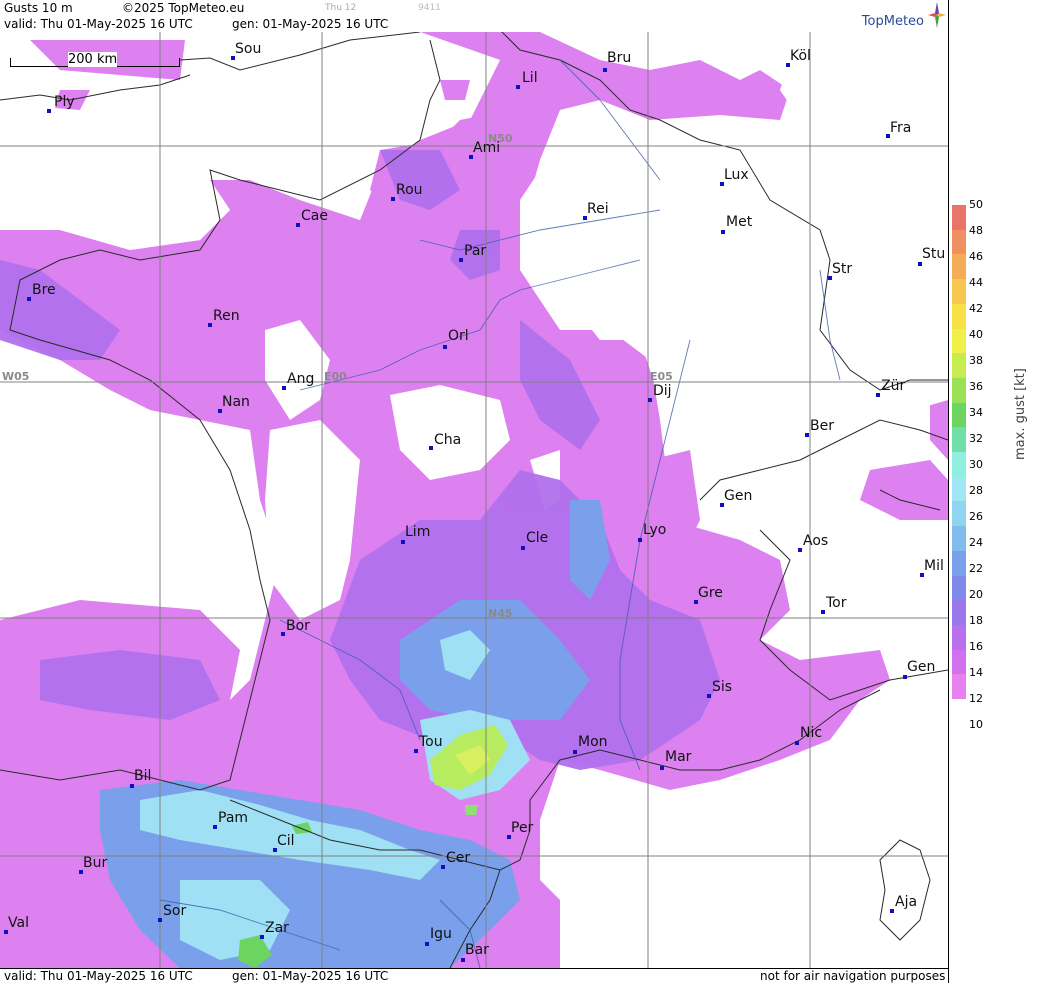 The height and width of the screenshot is (984, 1039). What do you see at coordinates (976, 568) in the screenshot?
I see `legend-tick-label: 22` at bounding box center [976, 568].